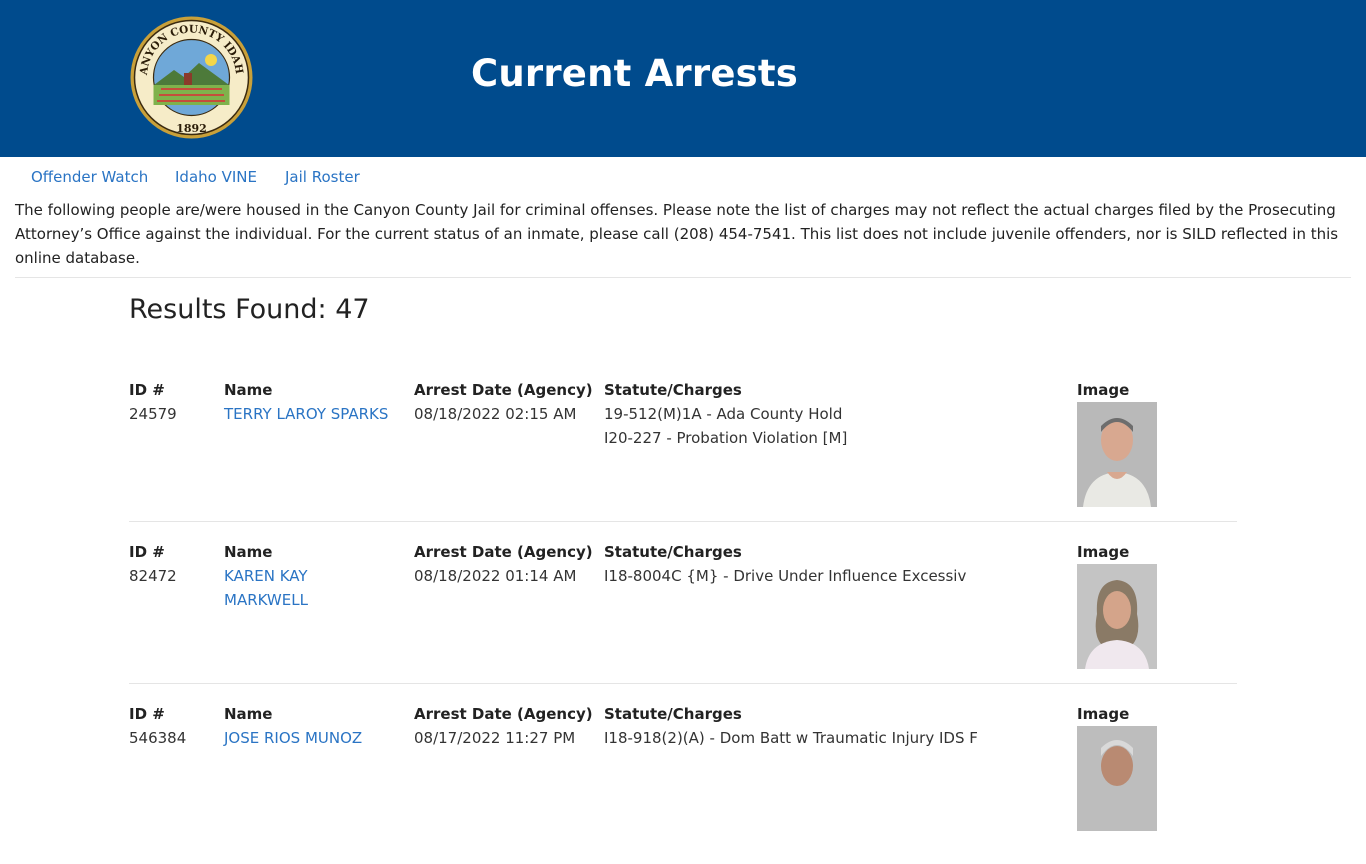  I want to click on divider, so click(683, 277).